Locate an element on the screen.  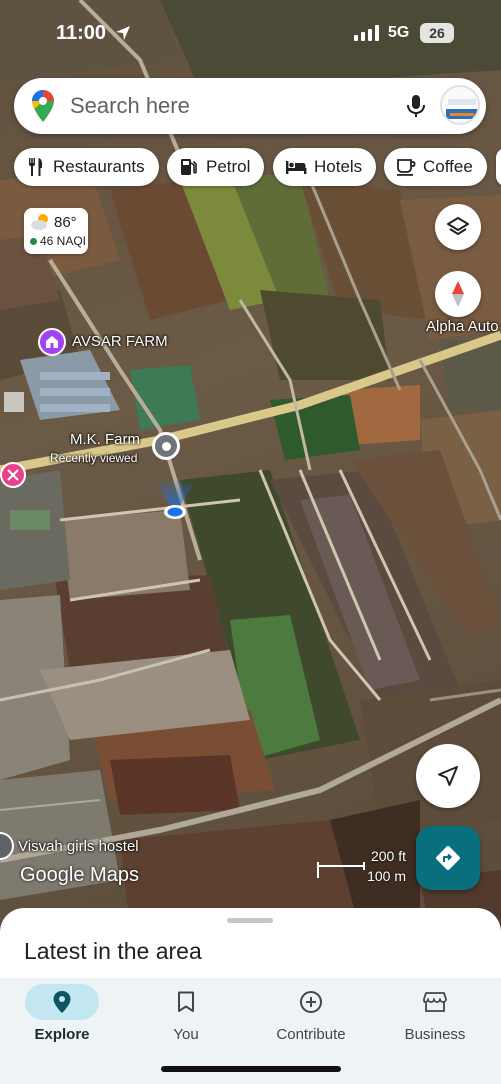
fuel-icon is located at coordinates (189, 167).